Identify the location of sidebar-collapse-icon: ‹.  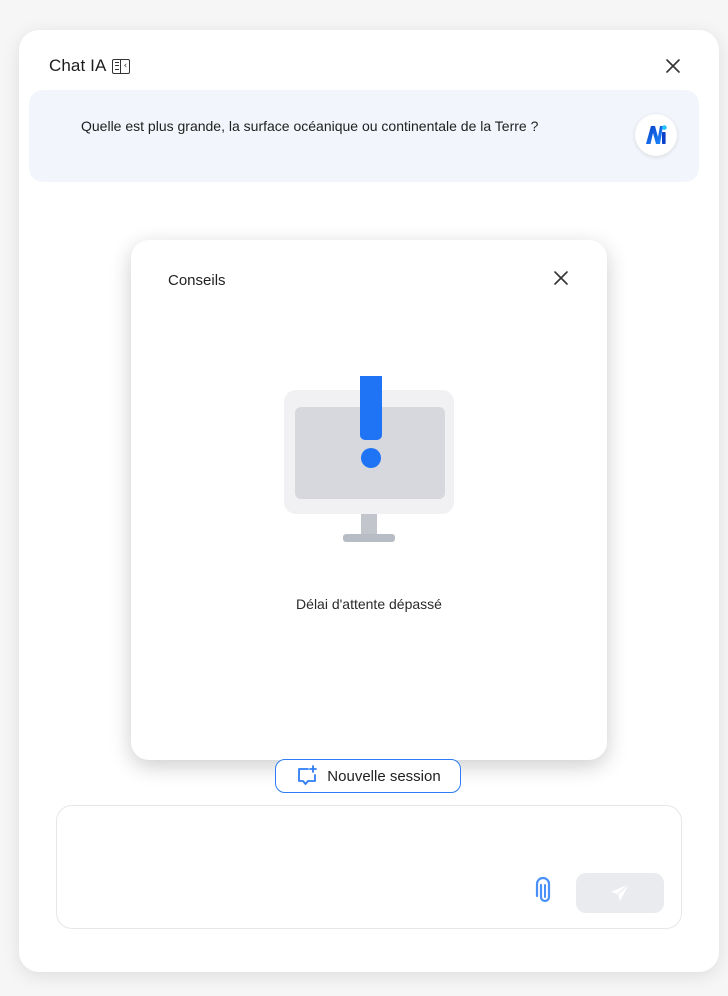
(121, 66).